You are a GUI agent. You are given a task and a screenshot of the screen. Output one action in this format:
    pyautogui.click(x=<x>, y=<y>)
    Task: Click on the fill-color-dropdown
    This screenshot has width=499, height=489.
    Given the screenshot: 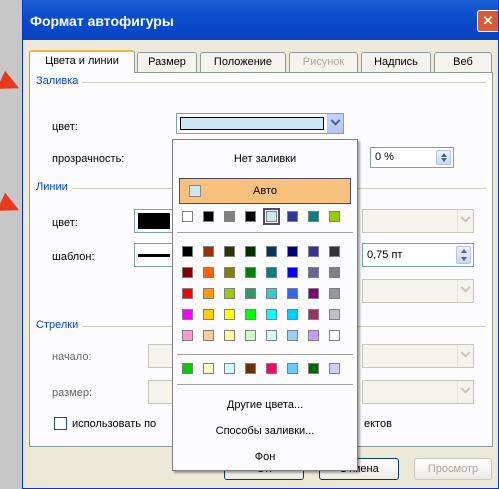 What is the action you would take?
    pyautogui.click(x=260, y=123)
    